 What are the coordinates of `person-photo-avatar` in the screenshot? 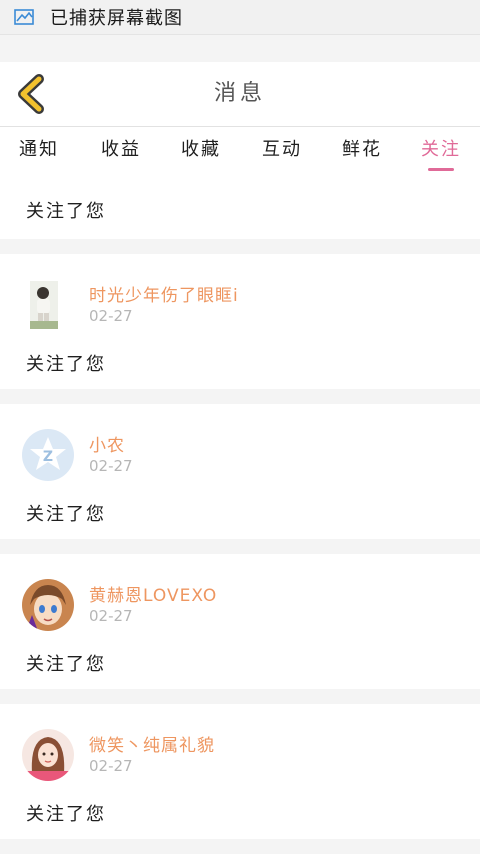 It's located at (44, 305).